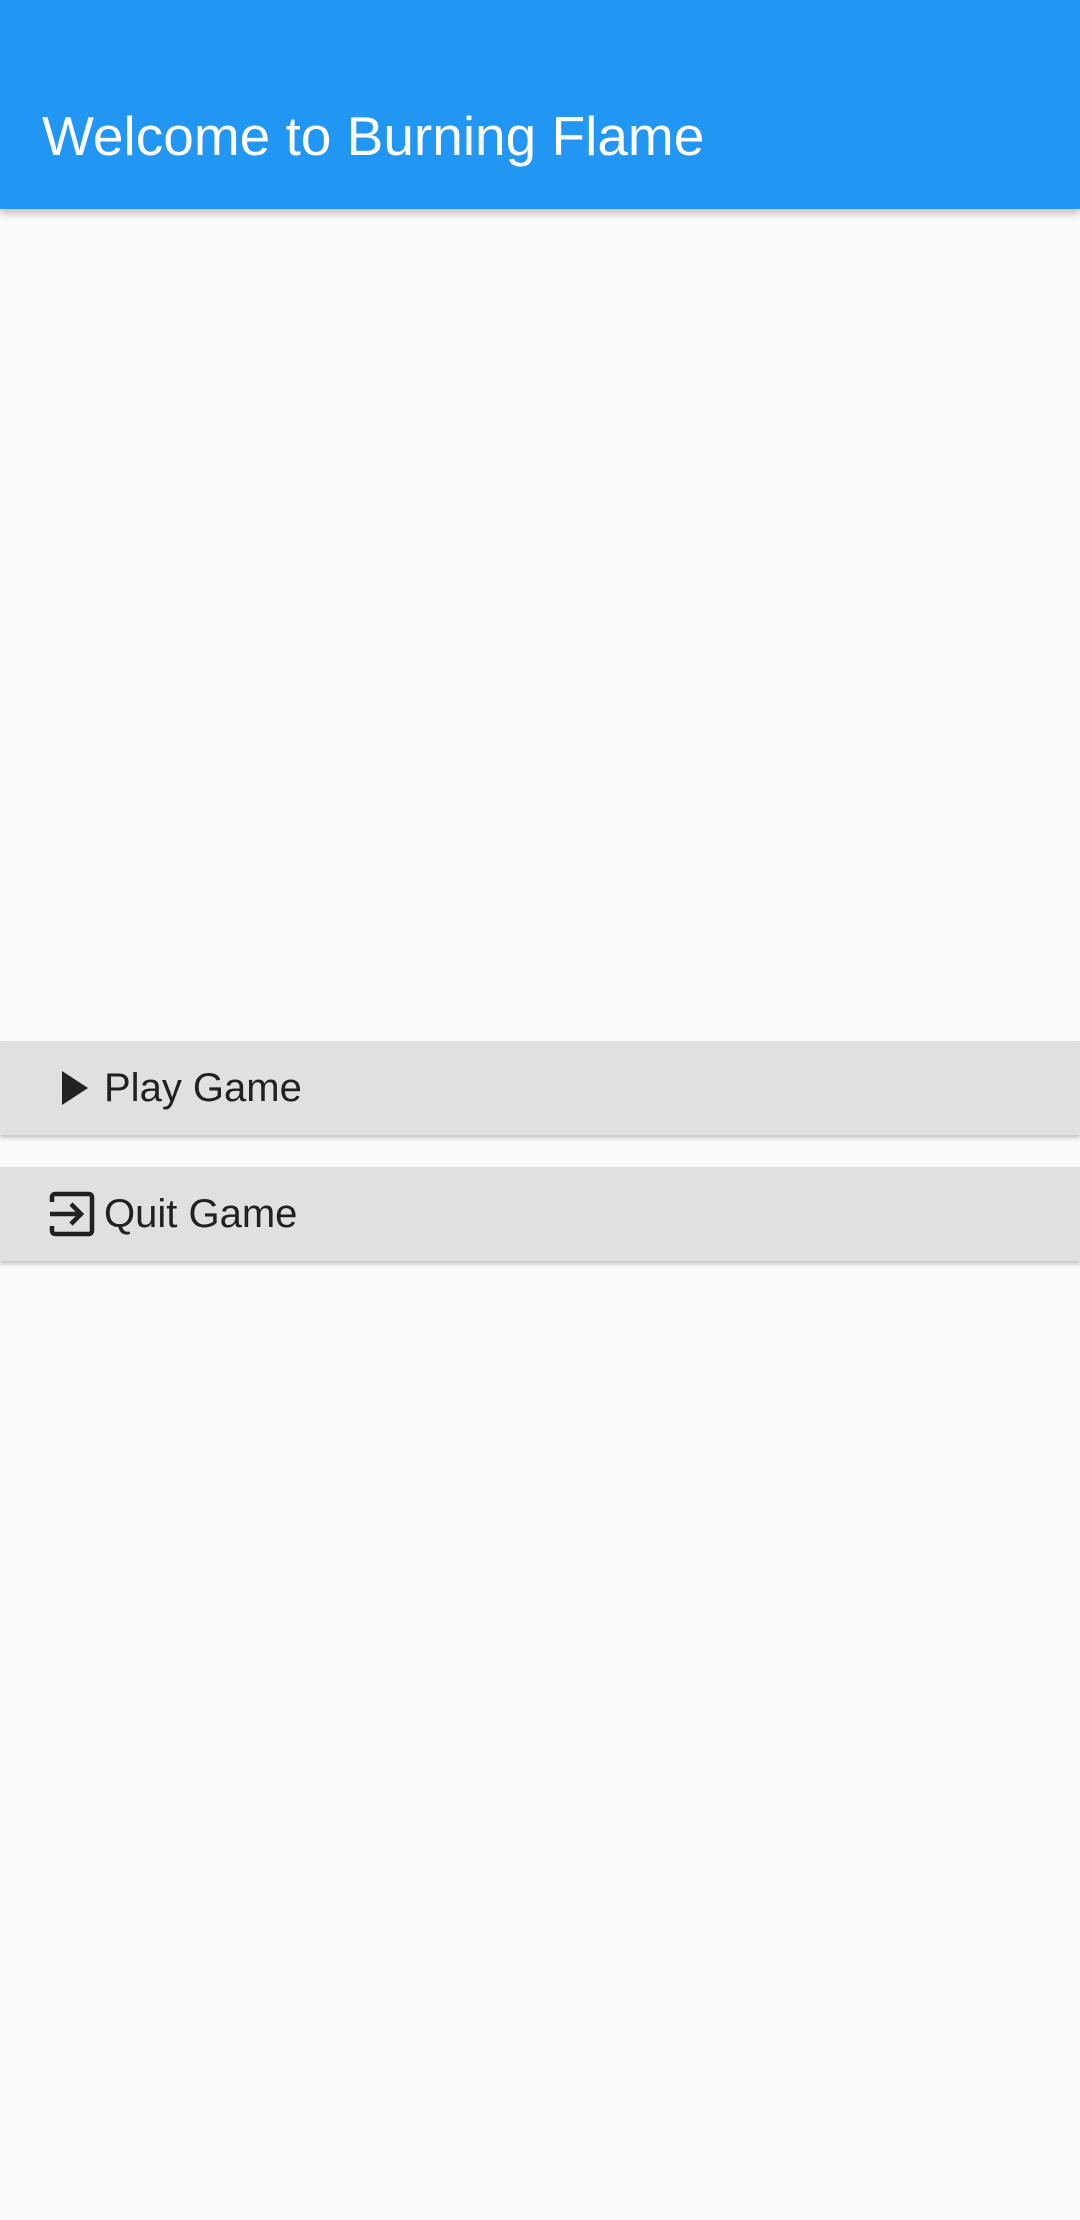 This screenshot has width=1080, height=2220. I want to click on quit-game-label: Quit Game, so click(201, 1214).